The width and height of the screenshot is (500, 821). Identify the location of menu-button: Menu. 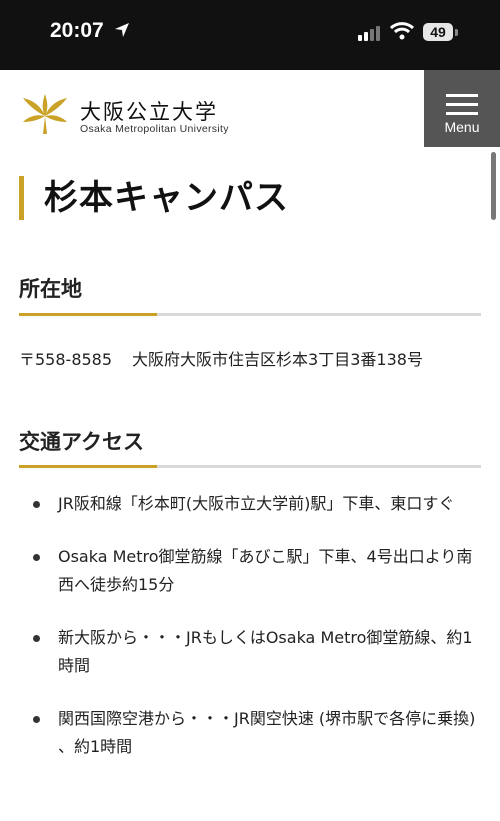
(462, 108).